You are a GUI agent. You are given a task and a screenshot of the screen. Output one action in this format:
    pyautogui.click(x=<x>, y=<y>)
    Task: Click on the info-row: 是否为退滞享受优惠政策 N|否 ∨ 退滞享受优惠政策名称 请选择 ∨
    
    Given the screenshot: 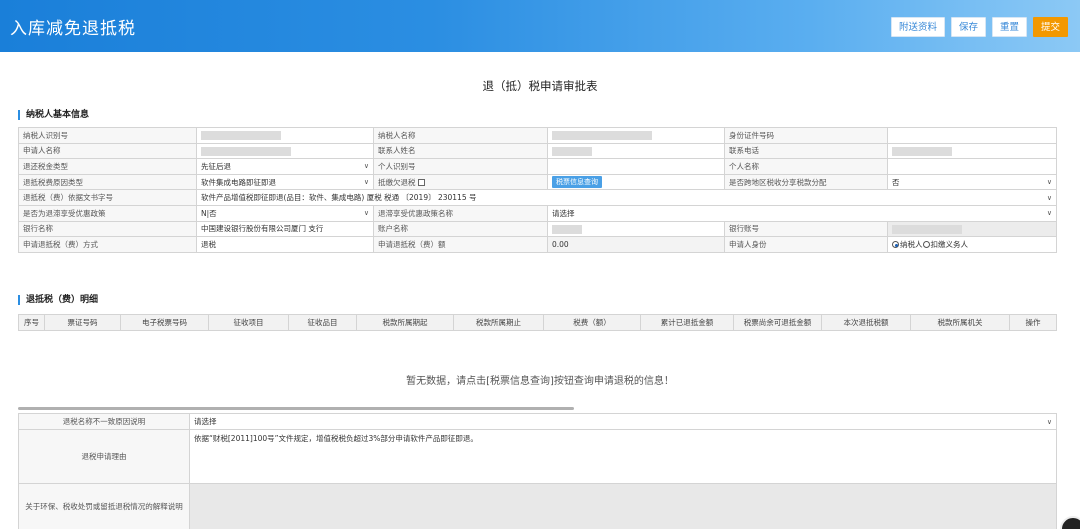 What is the action you would take?
    pyautogui.click(x=537, y=213)
    